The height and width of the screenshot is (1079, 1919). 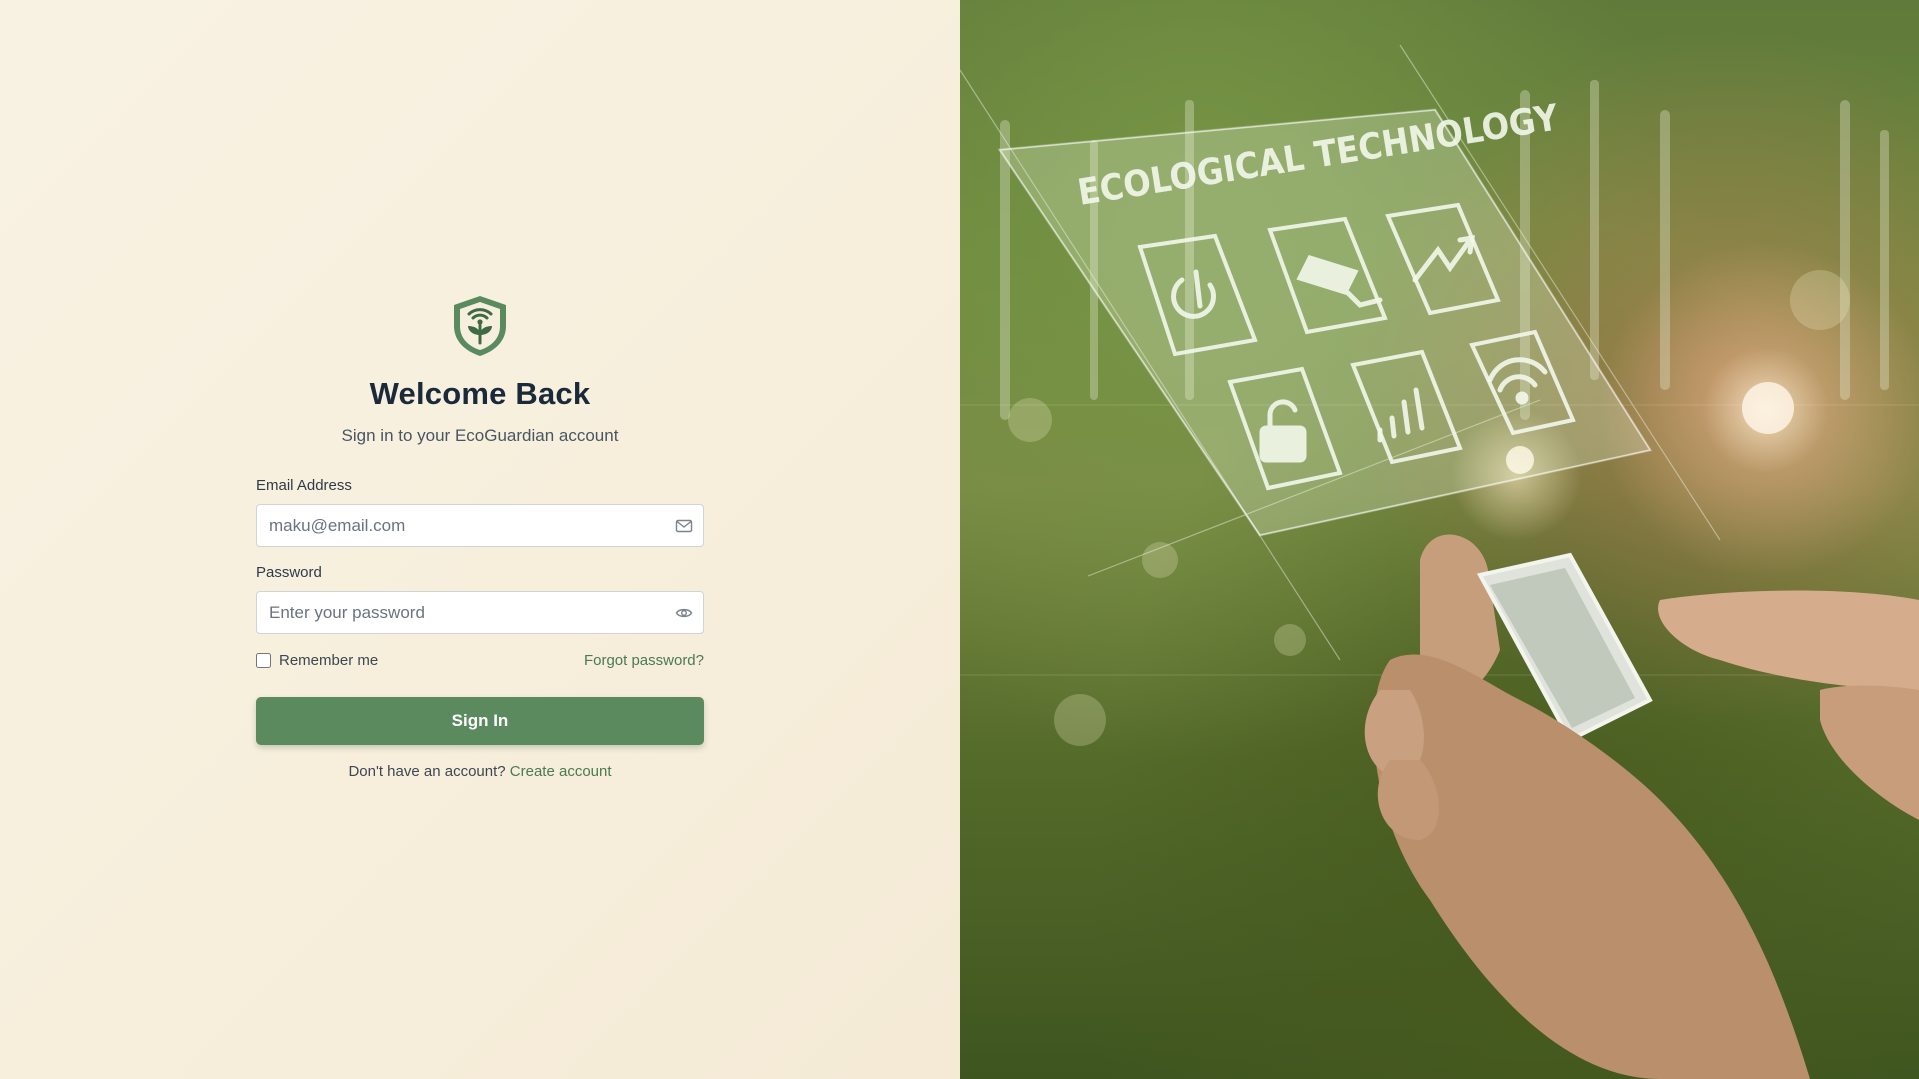 What do you see at coordinates (480, 721) in the screenshot?
I see `sign-in-button: Sign In` at bounding box center [480, 721].